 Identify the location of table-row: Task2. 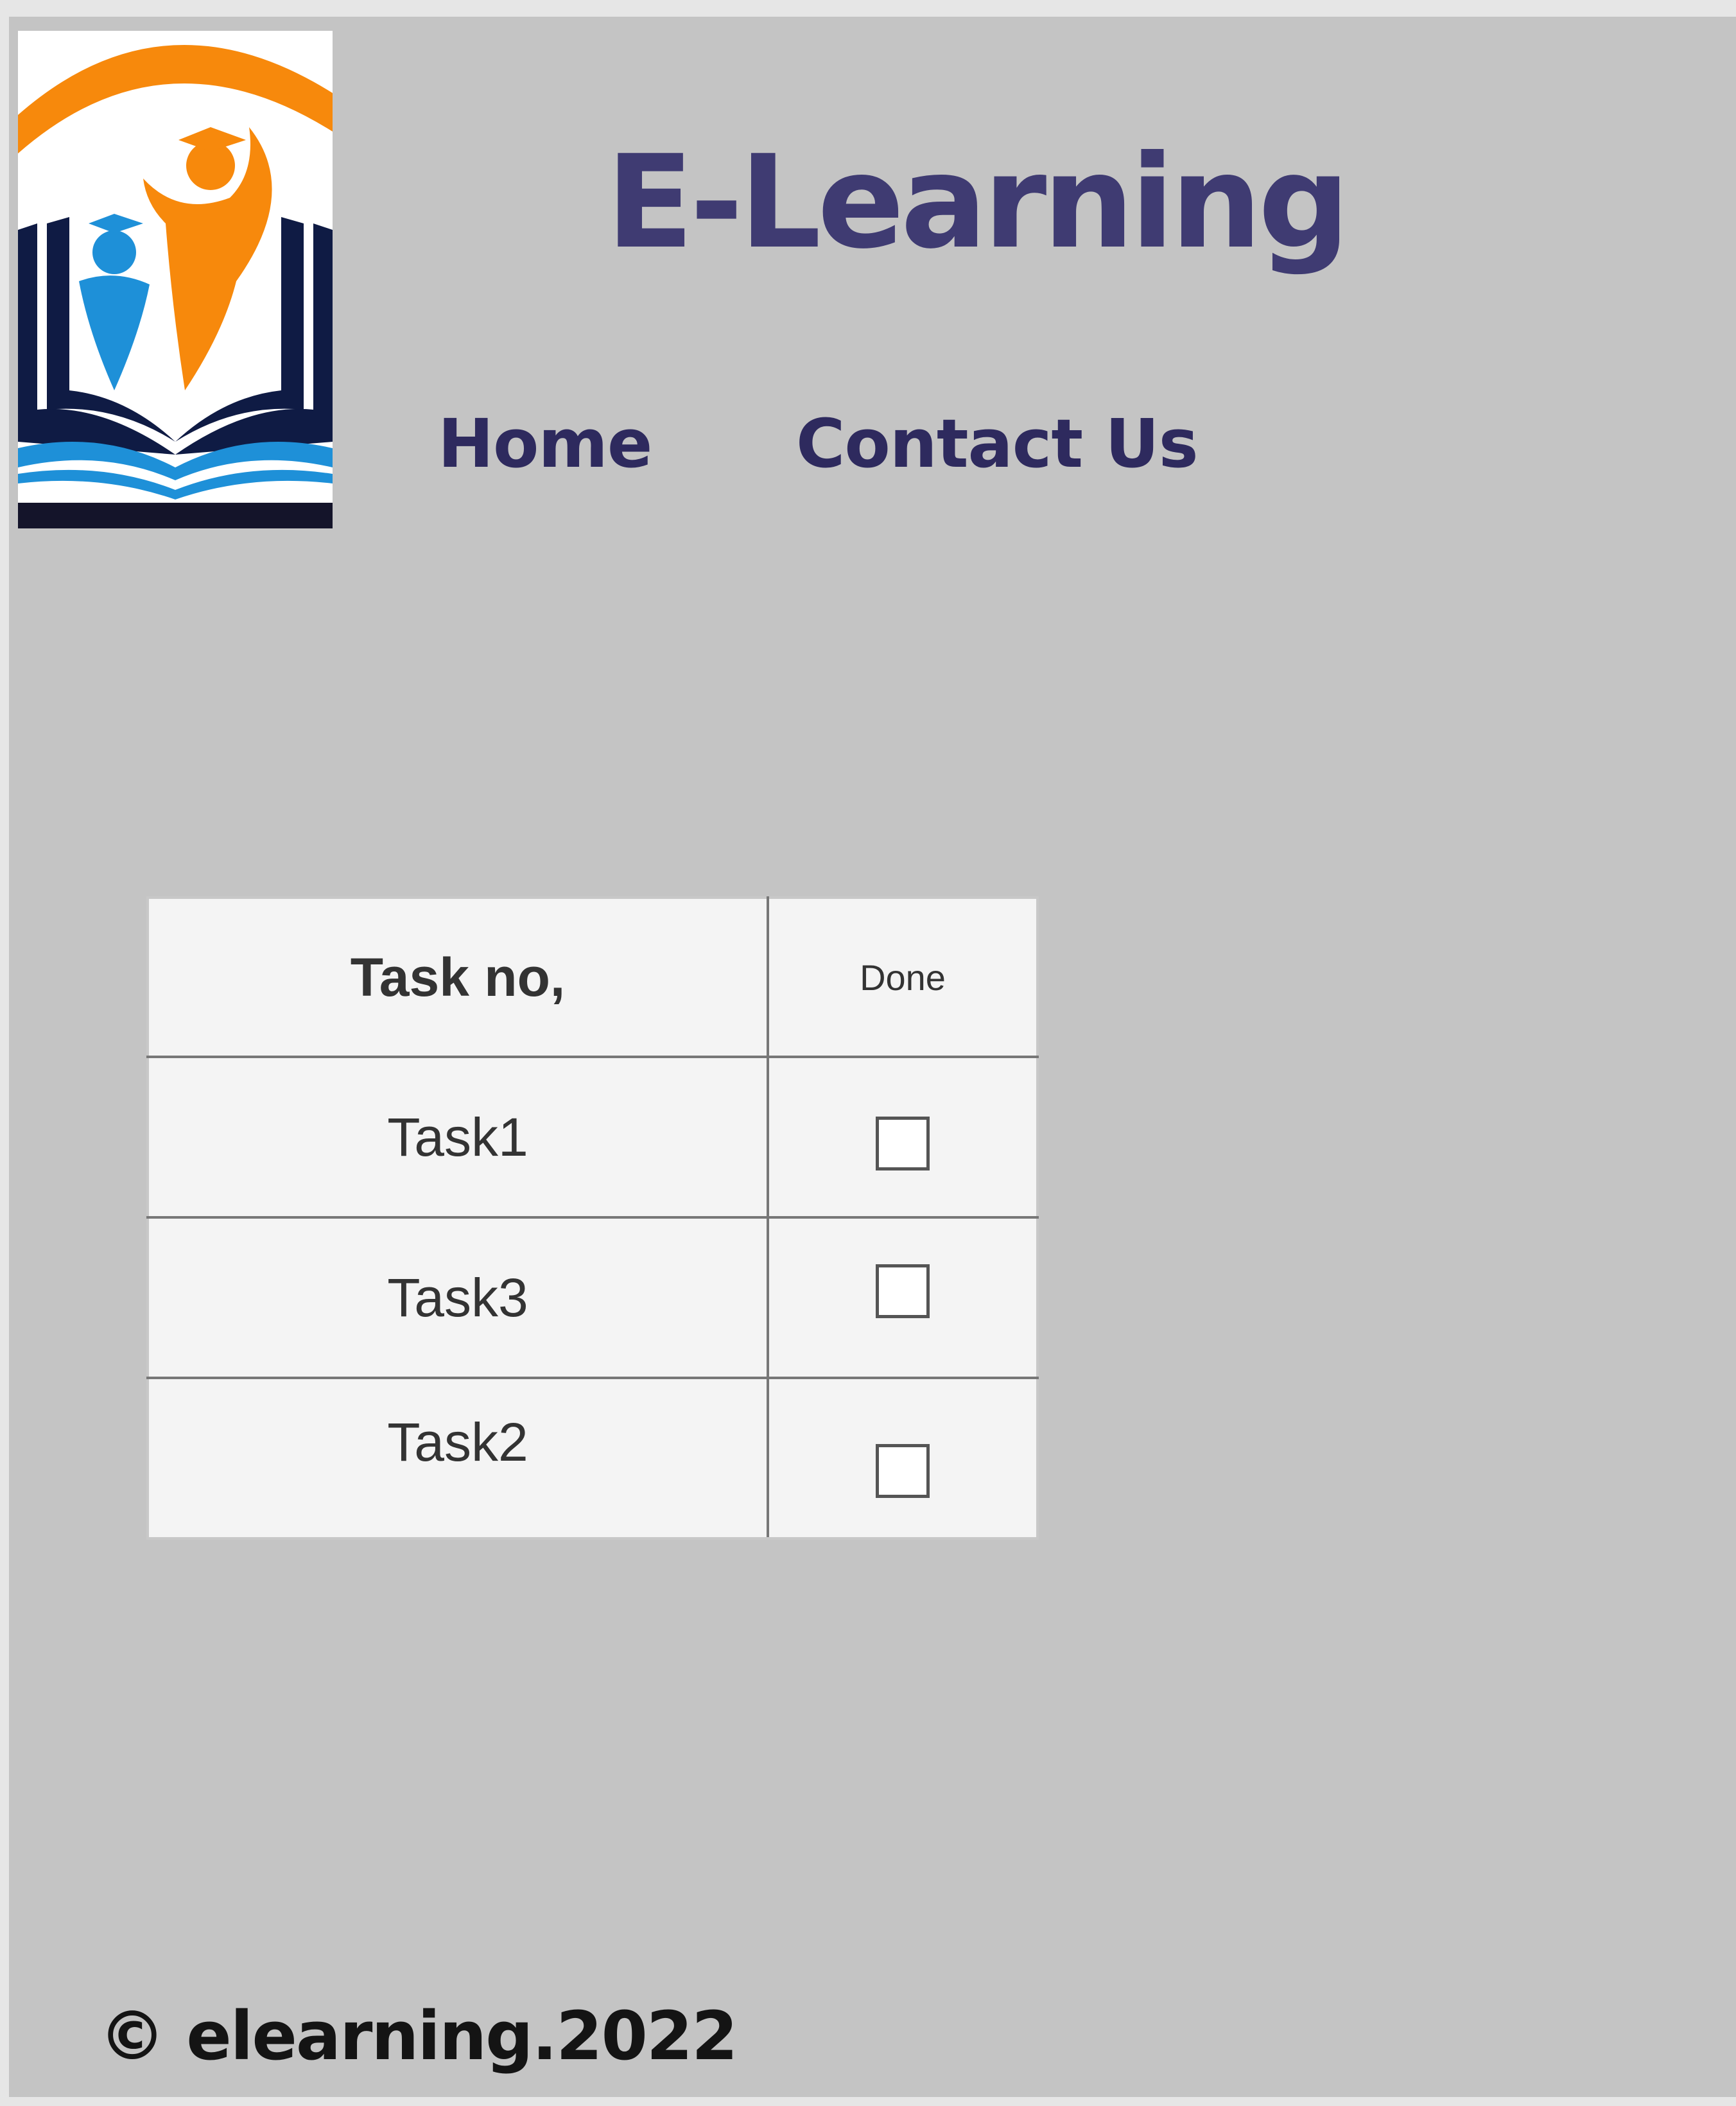
(592, 1458).